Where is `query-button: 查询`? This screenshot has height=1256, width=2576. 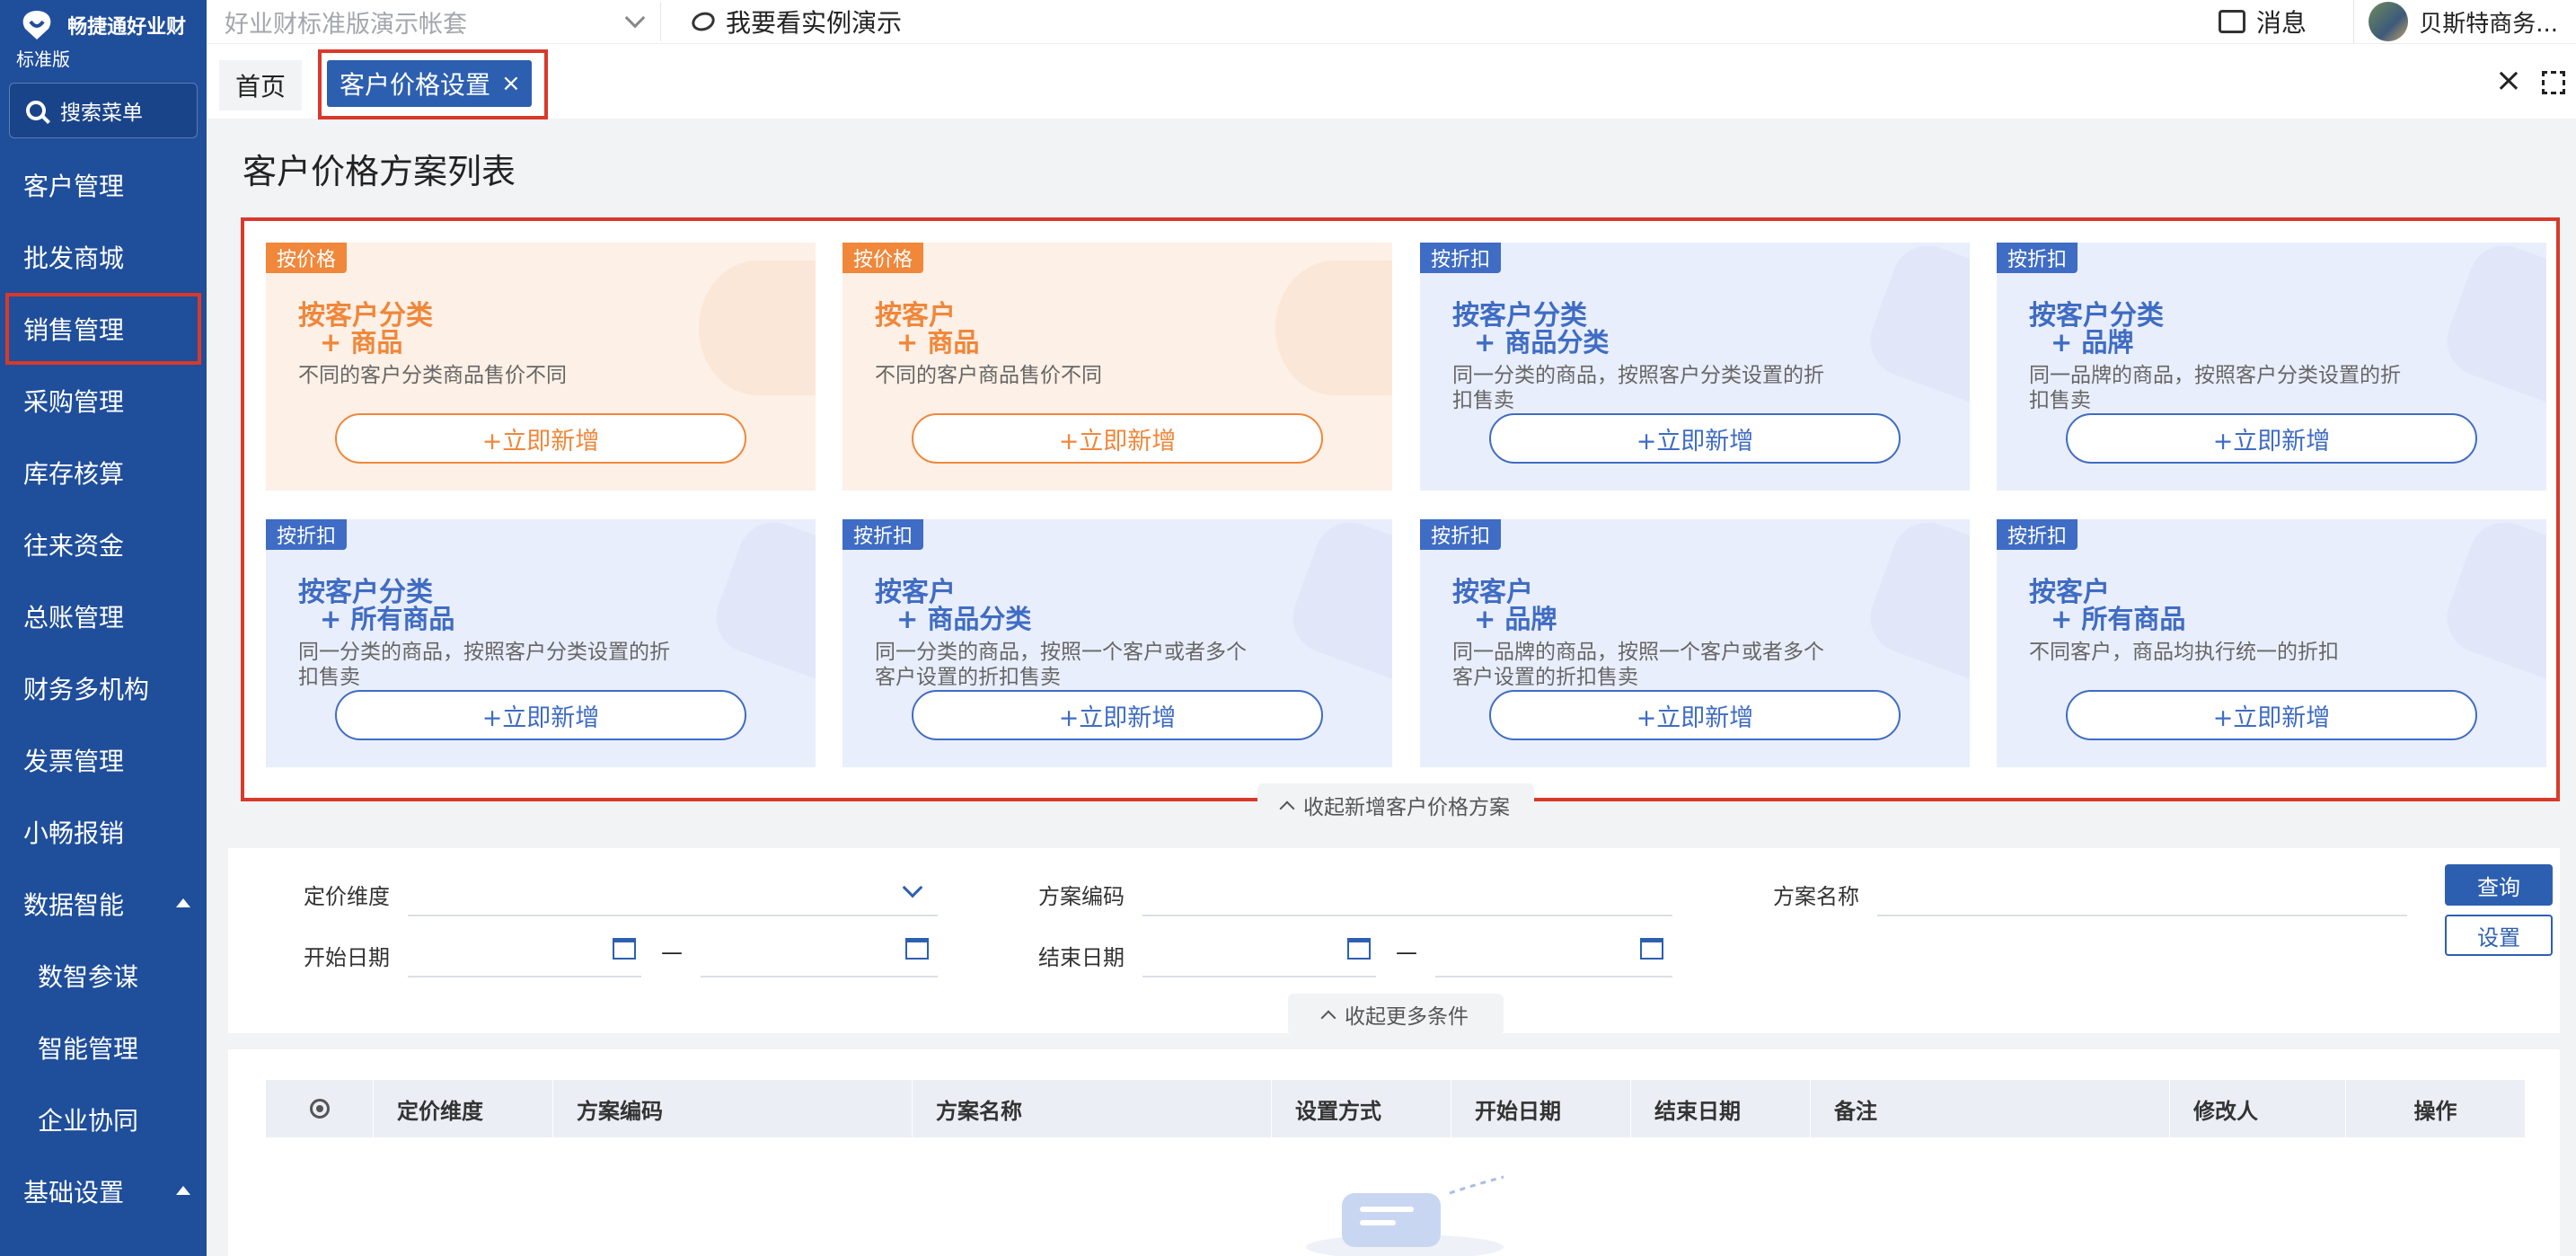
query-button: 查询 is located at coordinates (2499, 885).